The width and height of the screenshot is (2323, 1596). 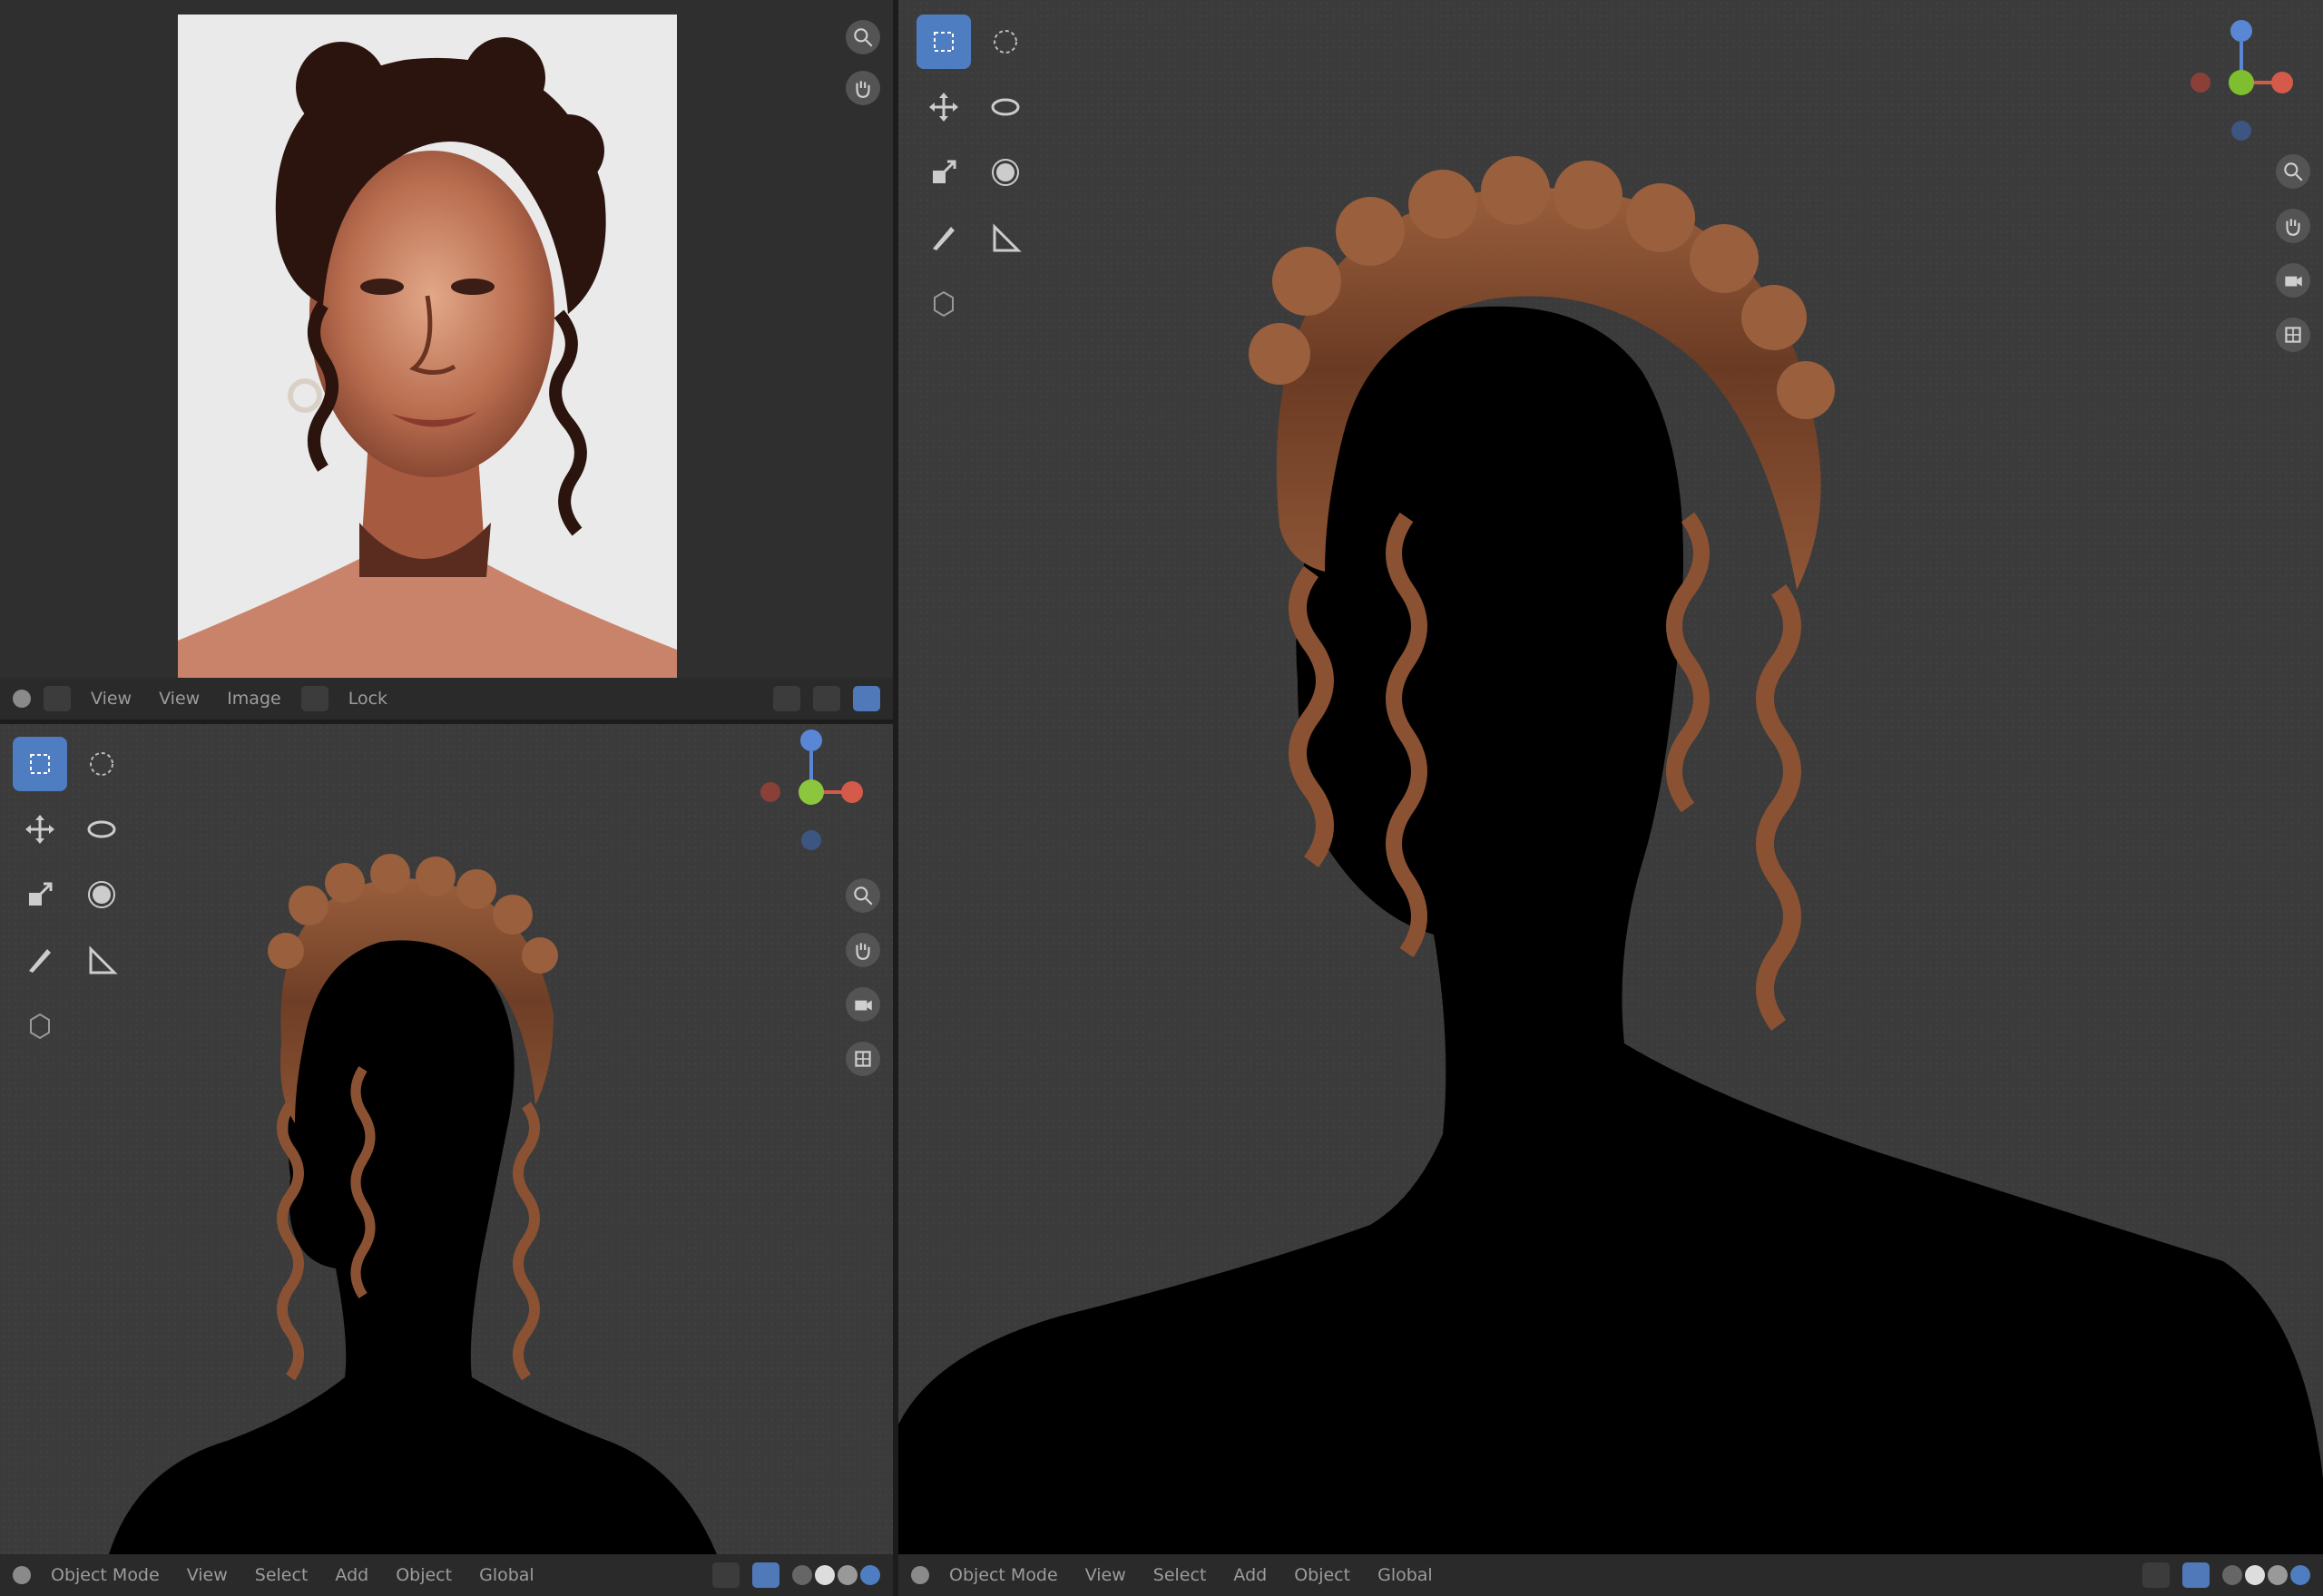 What do you see at coordinates (811, 792) in the screenshot?
I see `navigation-gizmo-small` at bounding box center [811, 792].